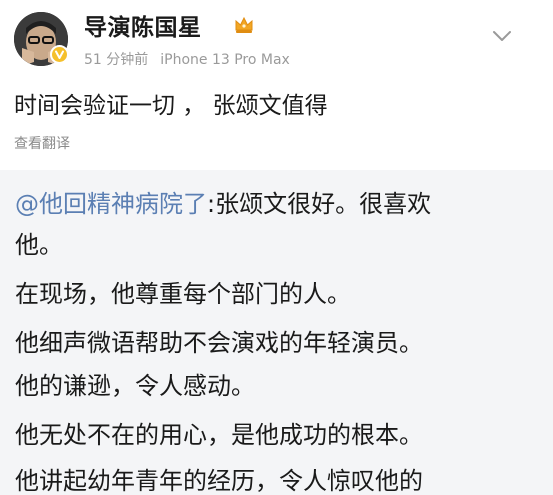 The height and width of the screenshot is (495, 553). Describe the element at coordinates (39, 245) in the screenshot. I see `quote-line: 他。` at that location.